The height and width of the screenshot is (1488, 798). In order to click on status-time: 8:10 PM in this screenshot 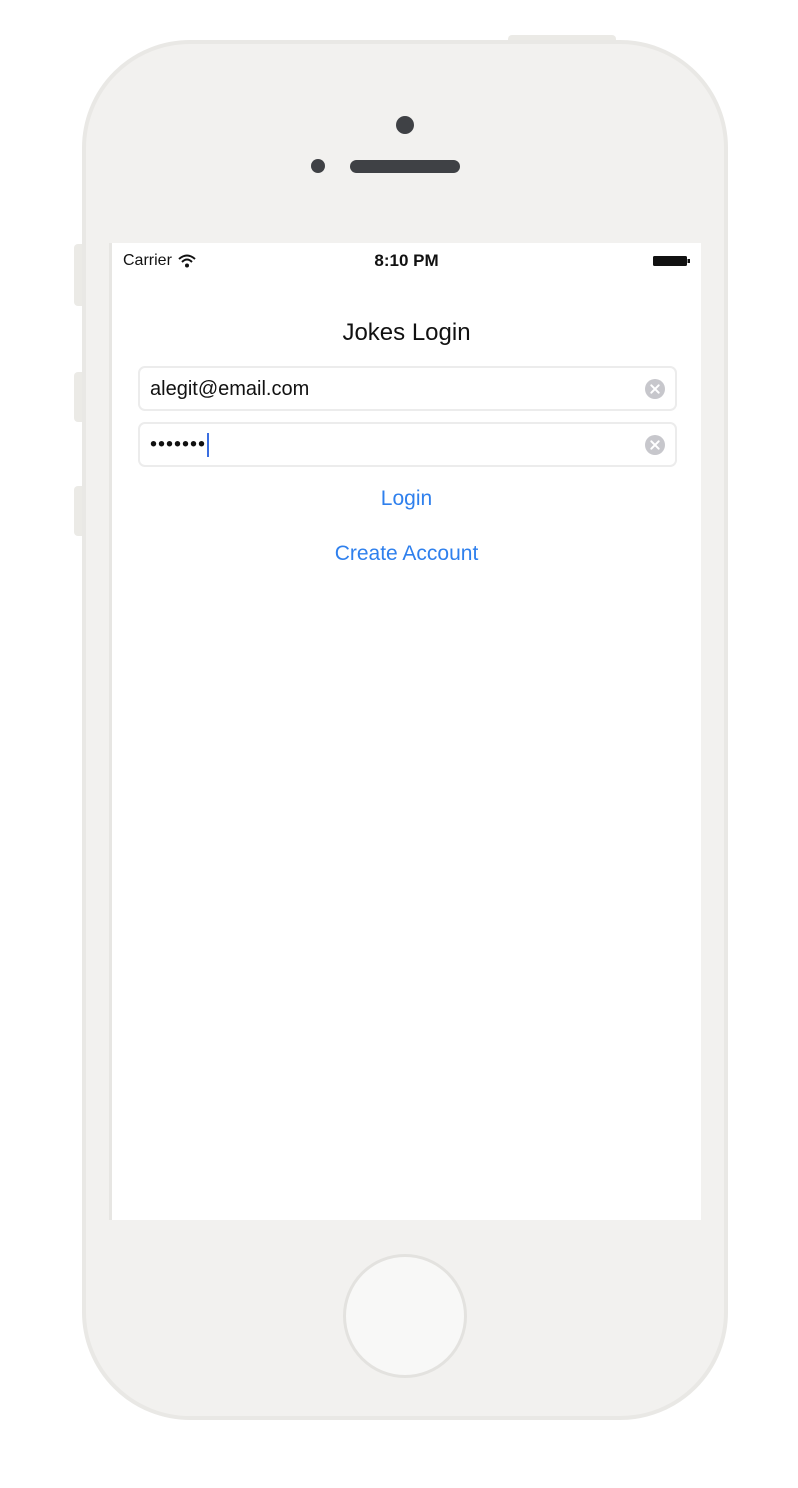, I will do `click(406, 260)`.